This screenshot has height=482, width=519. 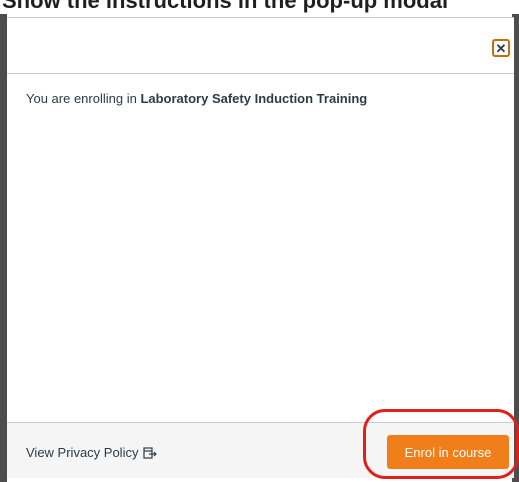 I want to click on privacy-policy-link: View Privacy Policy, so click(x=92, y=452).